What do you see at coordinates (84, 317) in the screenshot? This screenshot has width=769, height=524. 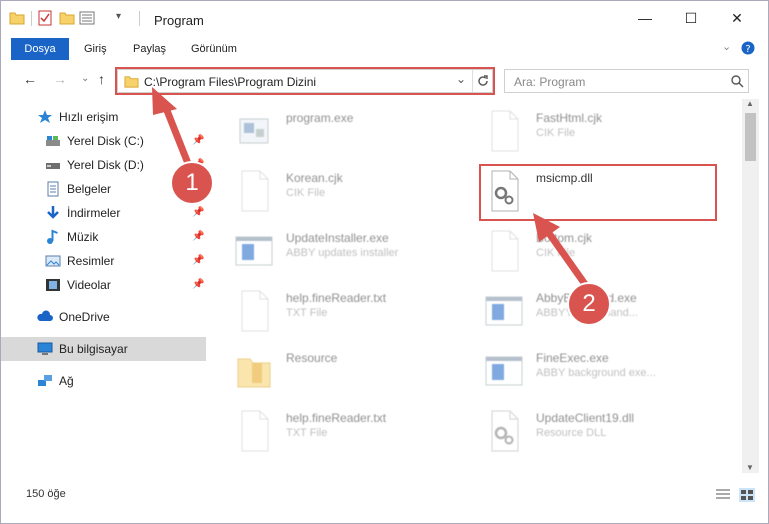 I see `sidebar-item-label: OneDrive` at bounding box center [84, 317].